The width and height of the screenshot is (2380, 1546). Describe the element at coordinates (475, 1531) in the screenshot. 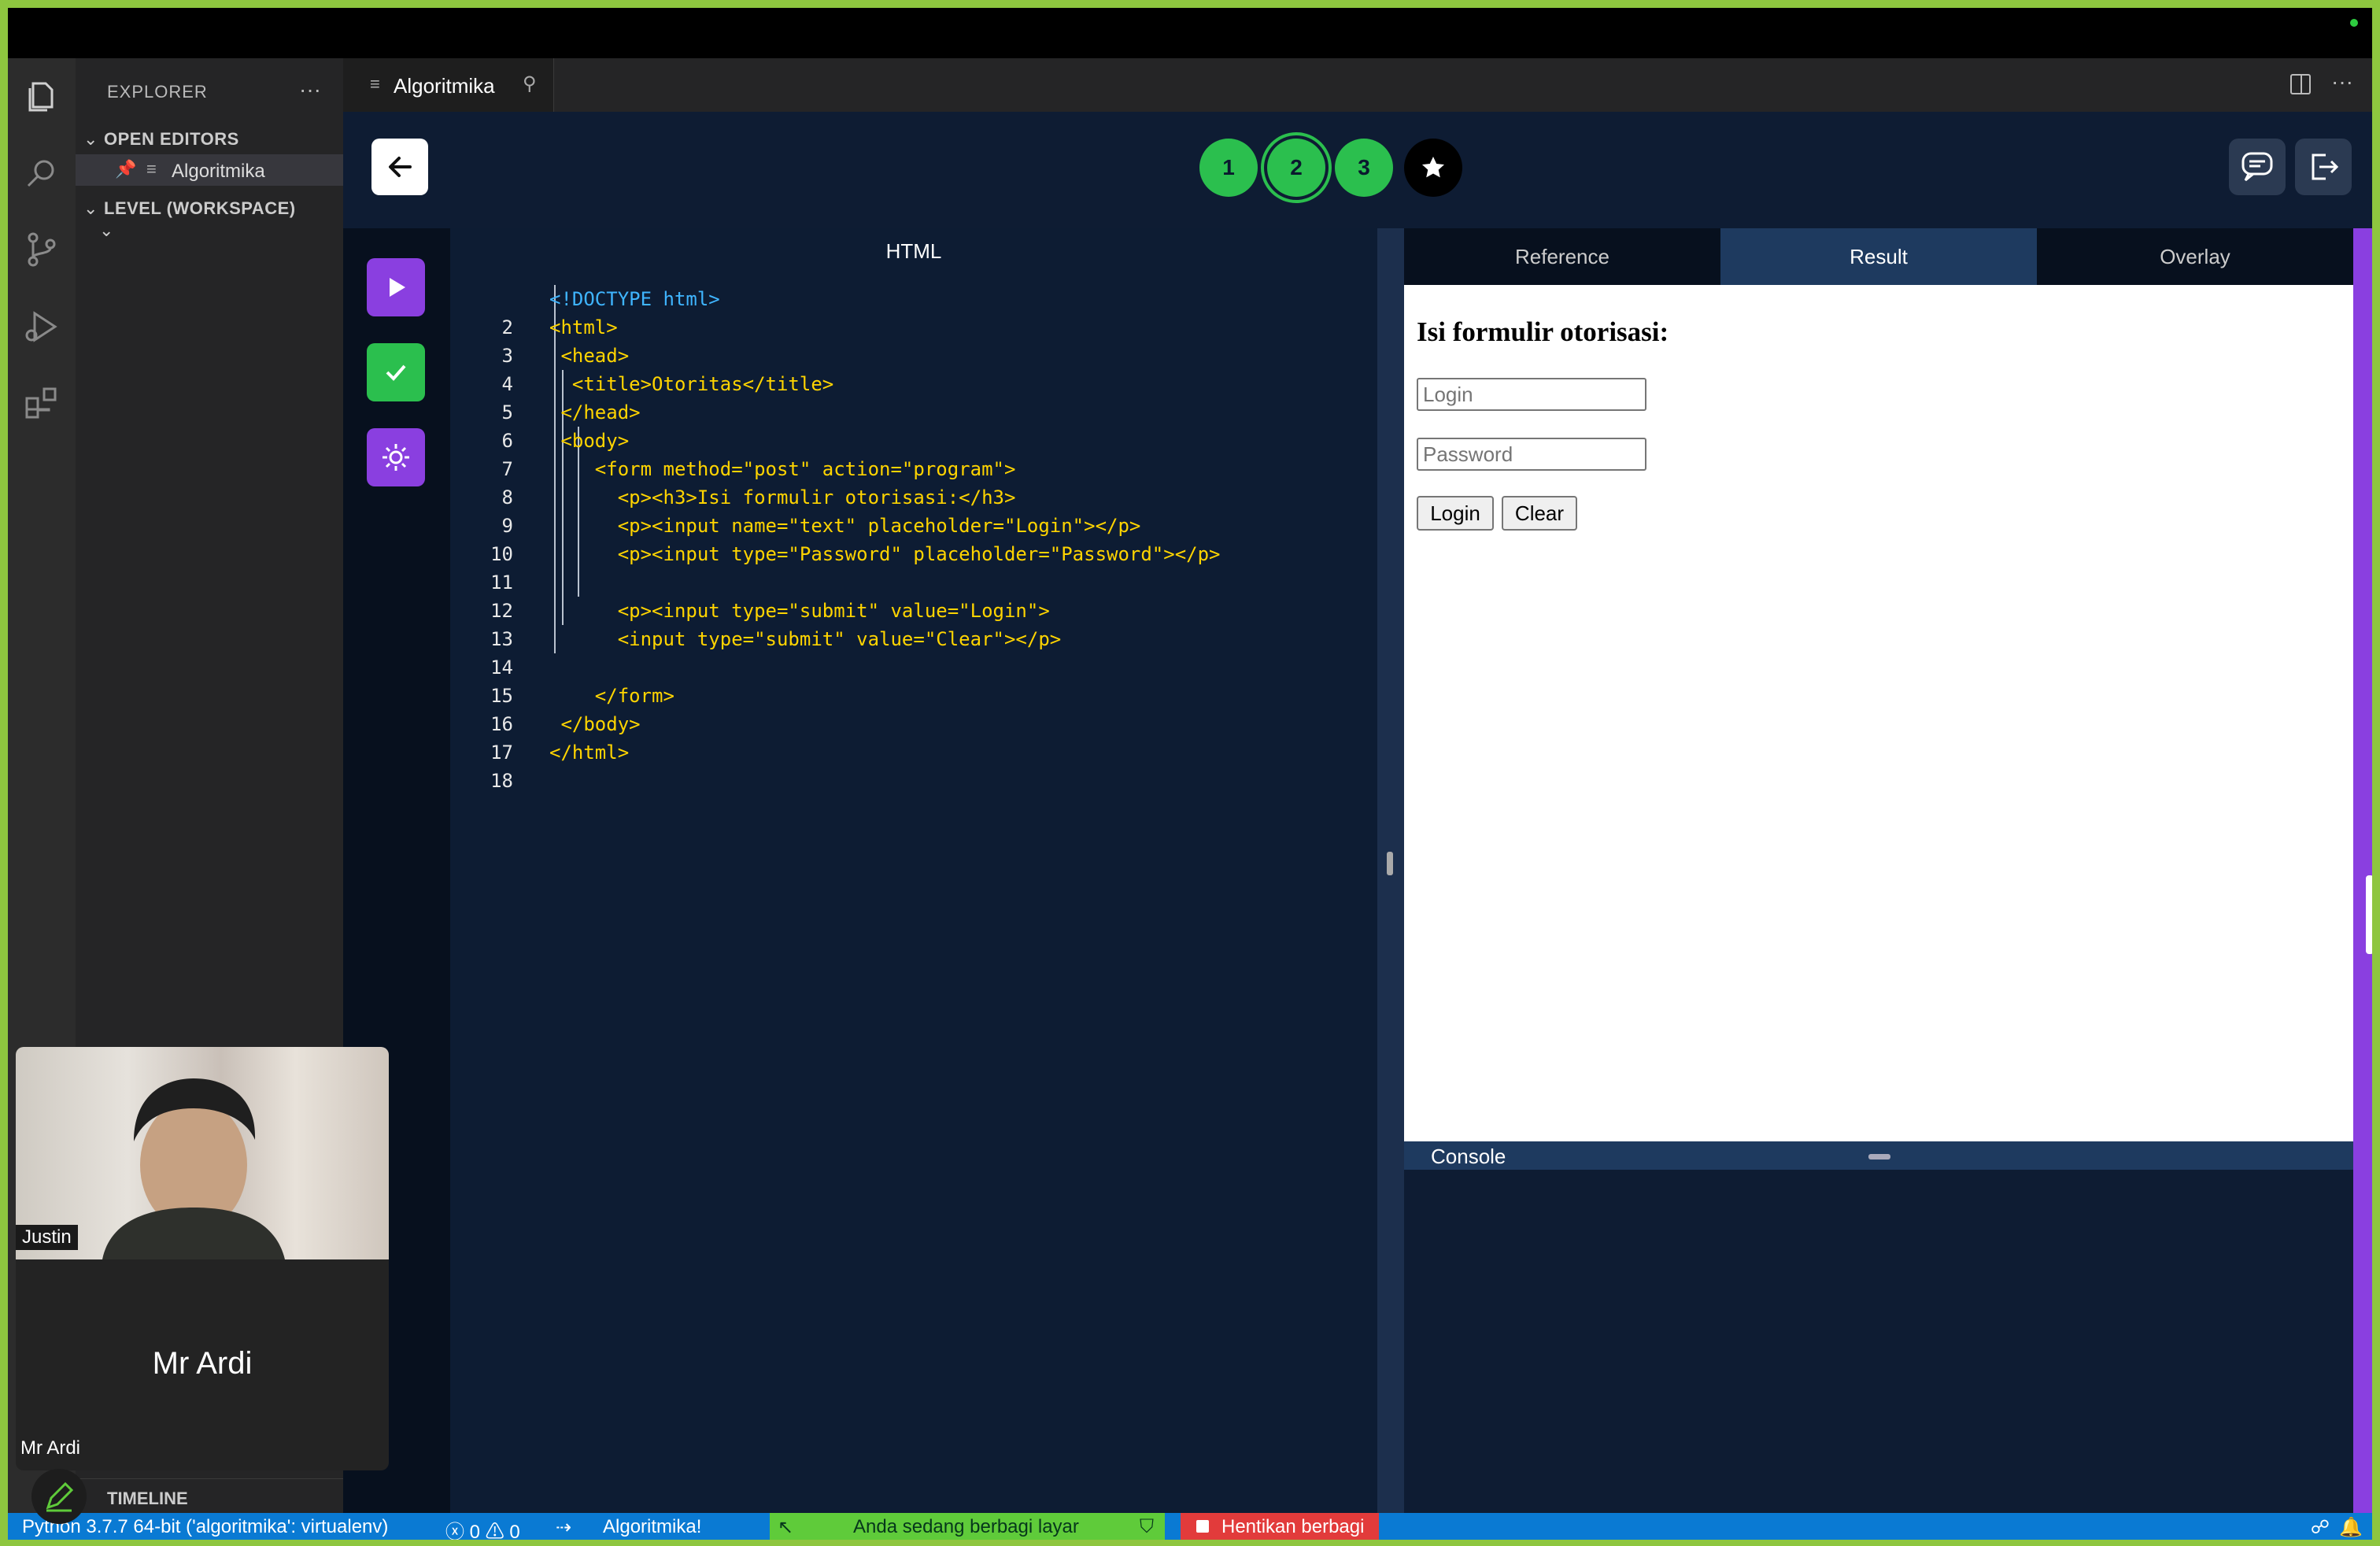

I see `error-count: 0` at that location.